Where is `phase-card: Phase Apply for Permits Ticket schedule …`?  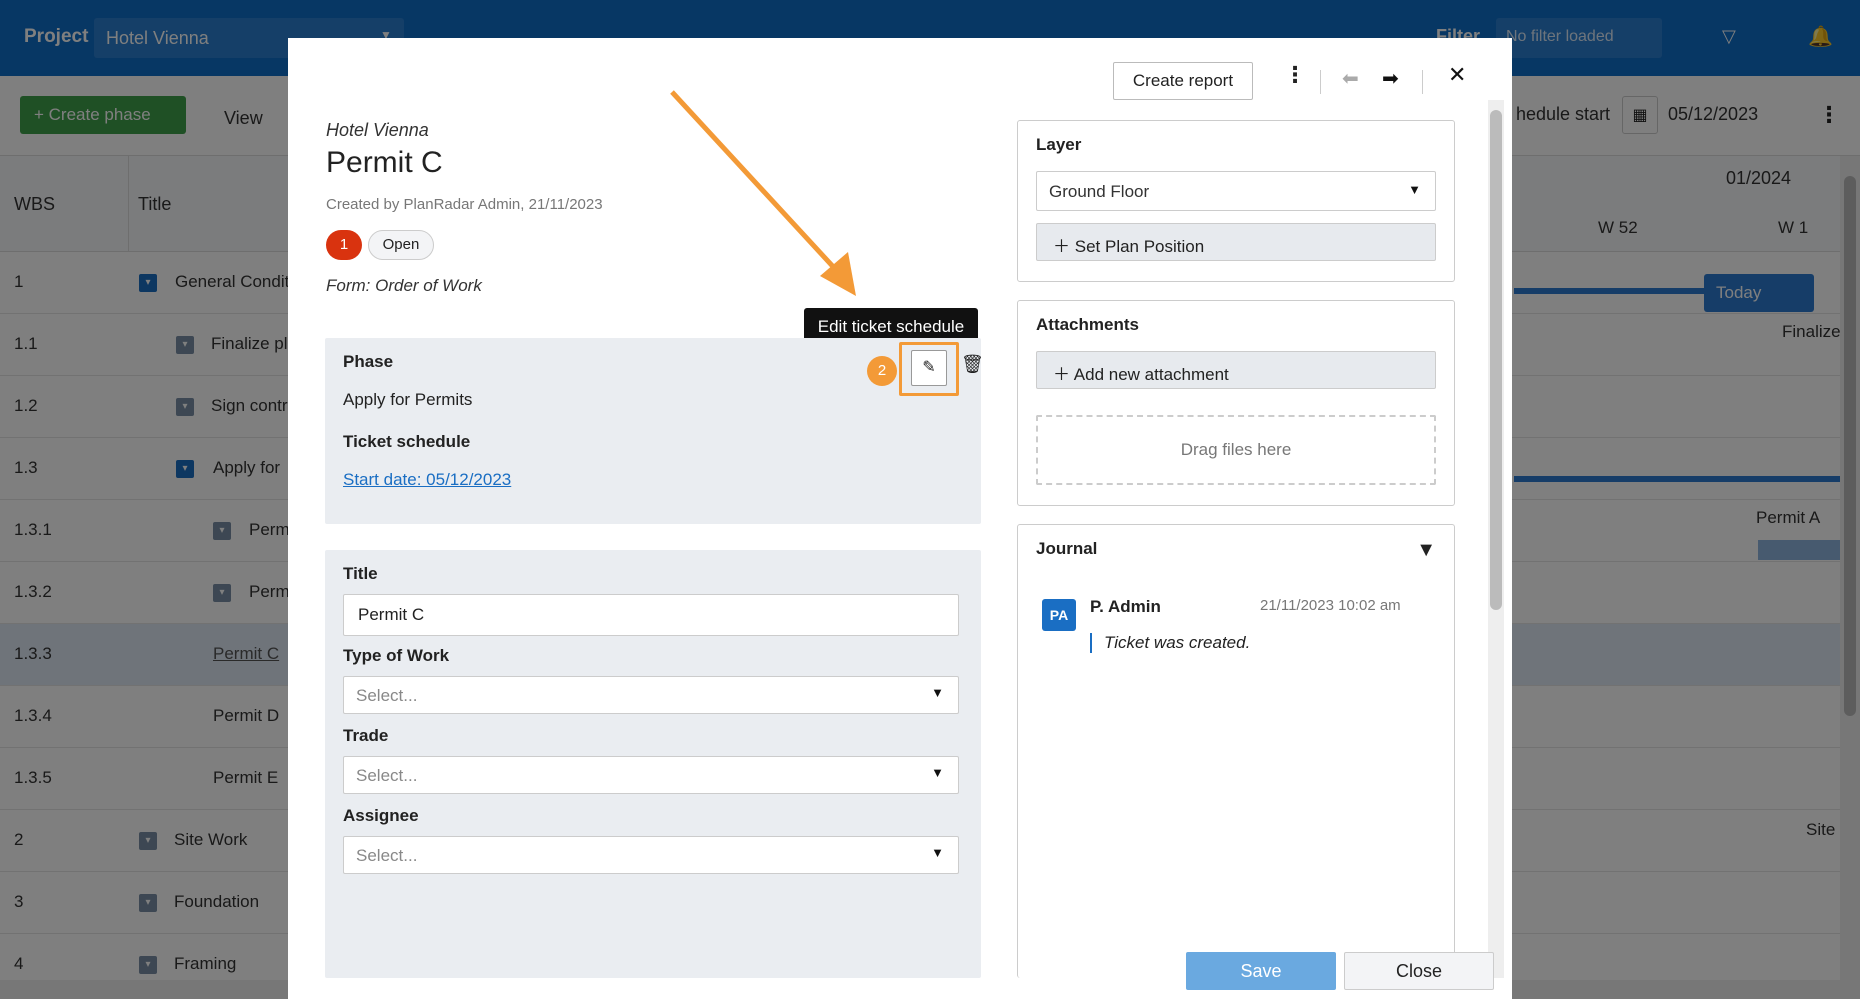 phase-card: Phase Apply for Permits Ticket schedule … is located at coordinates (654, 431).